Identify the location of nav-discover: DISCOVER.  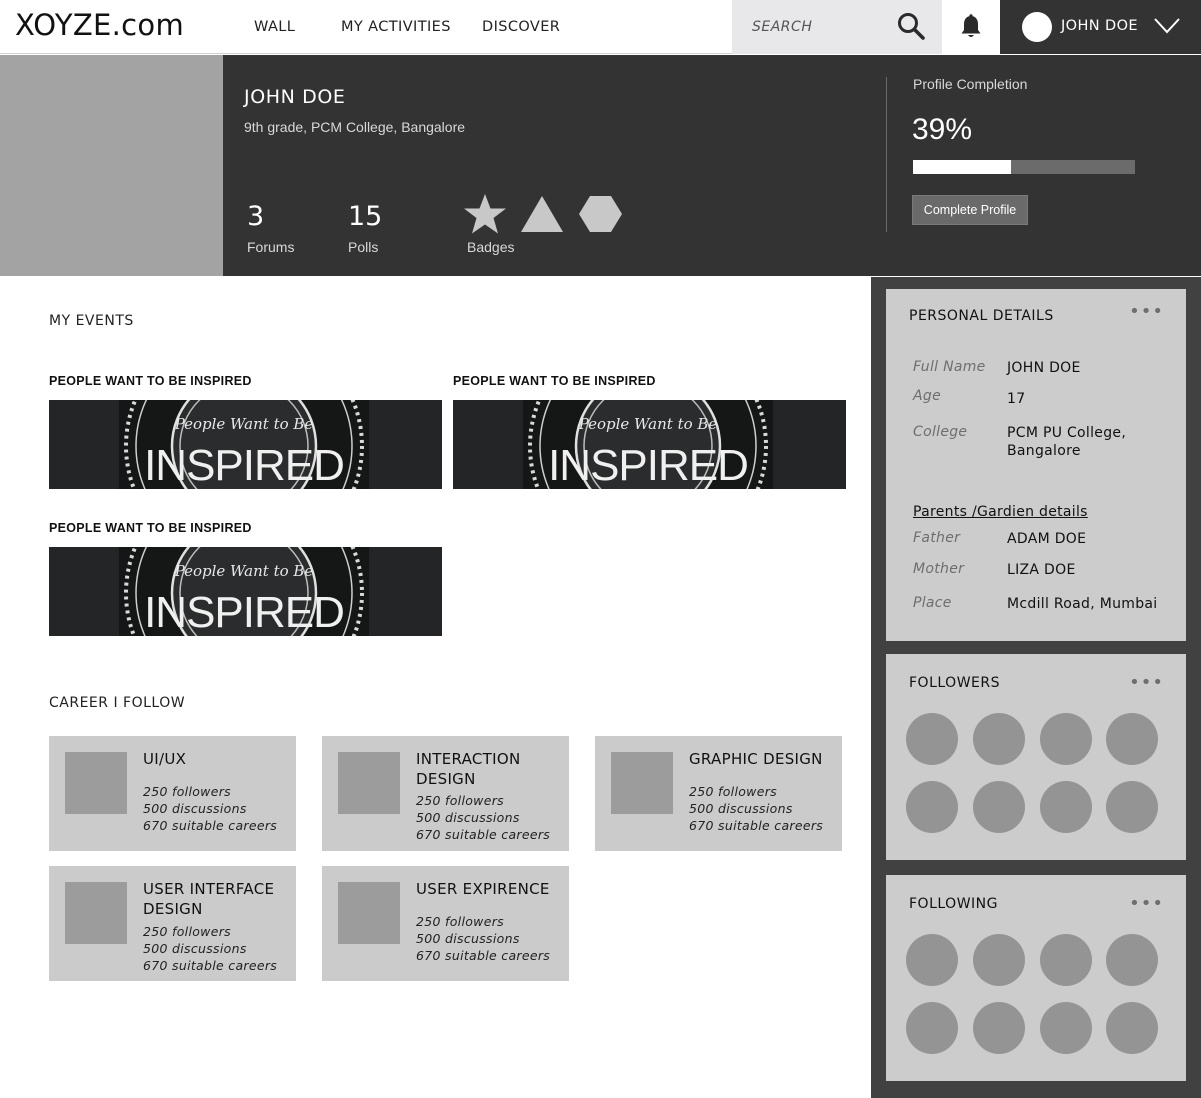
(521, 27).